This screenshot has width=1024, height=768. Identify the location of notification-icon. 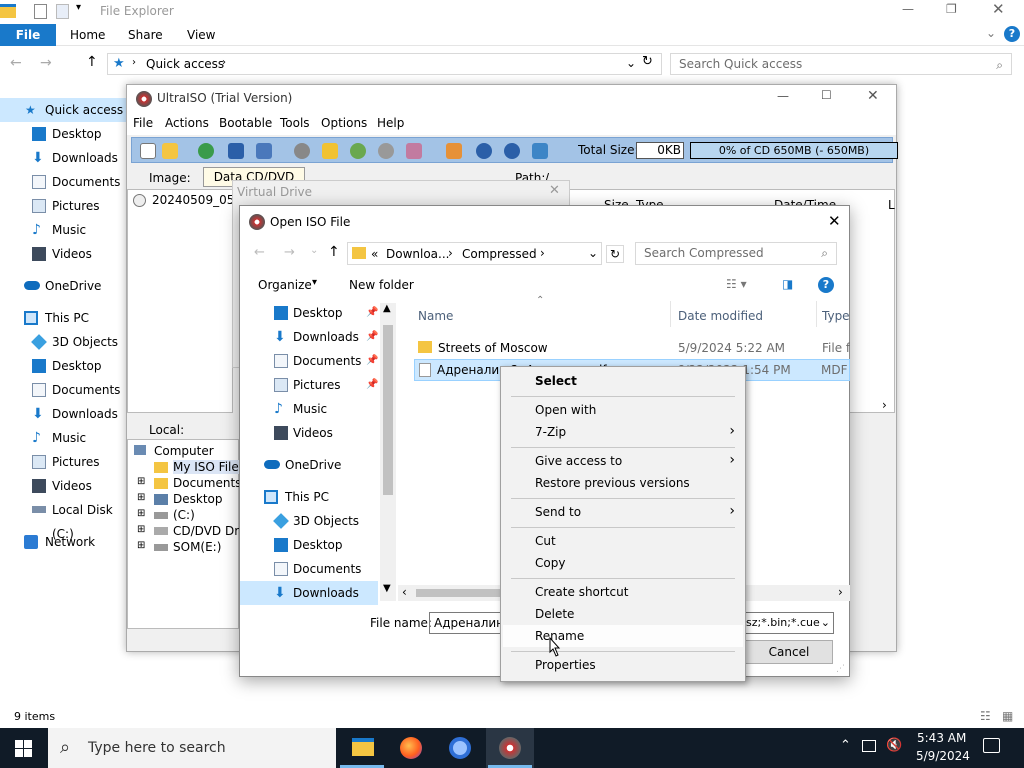
(991, 745).